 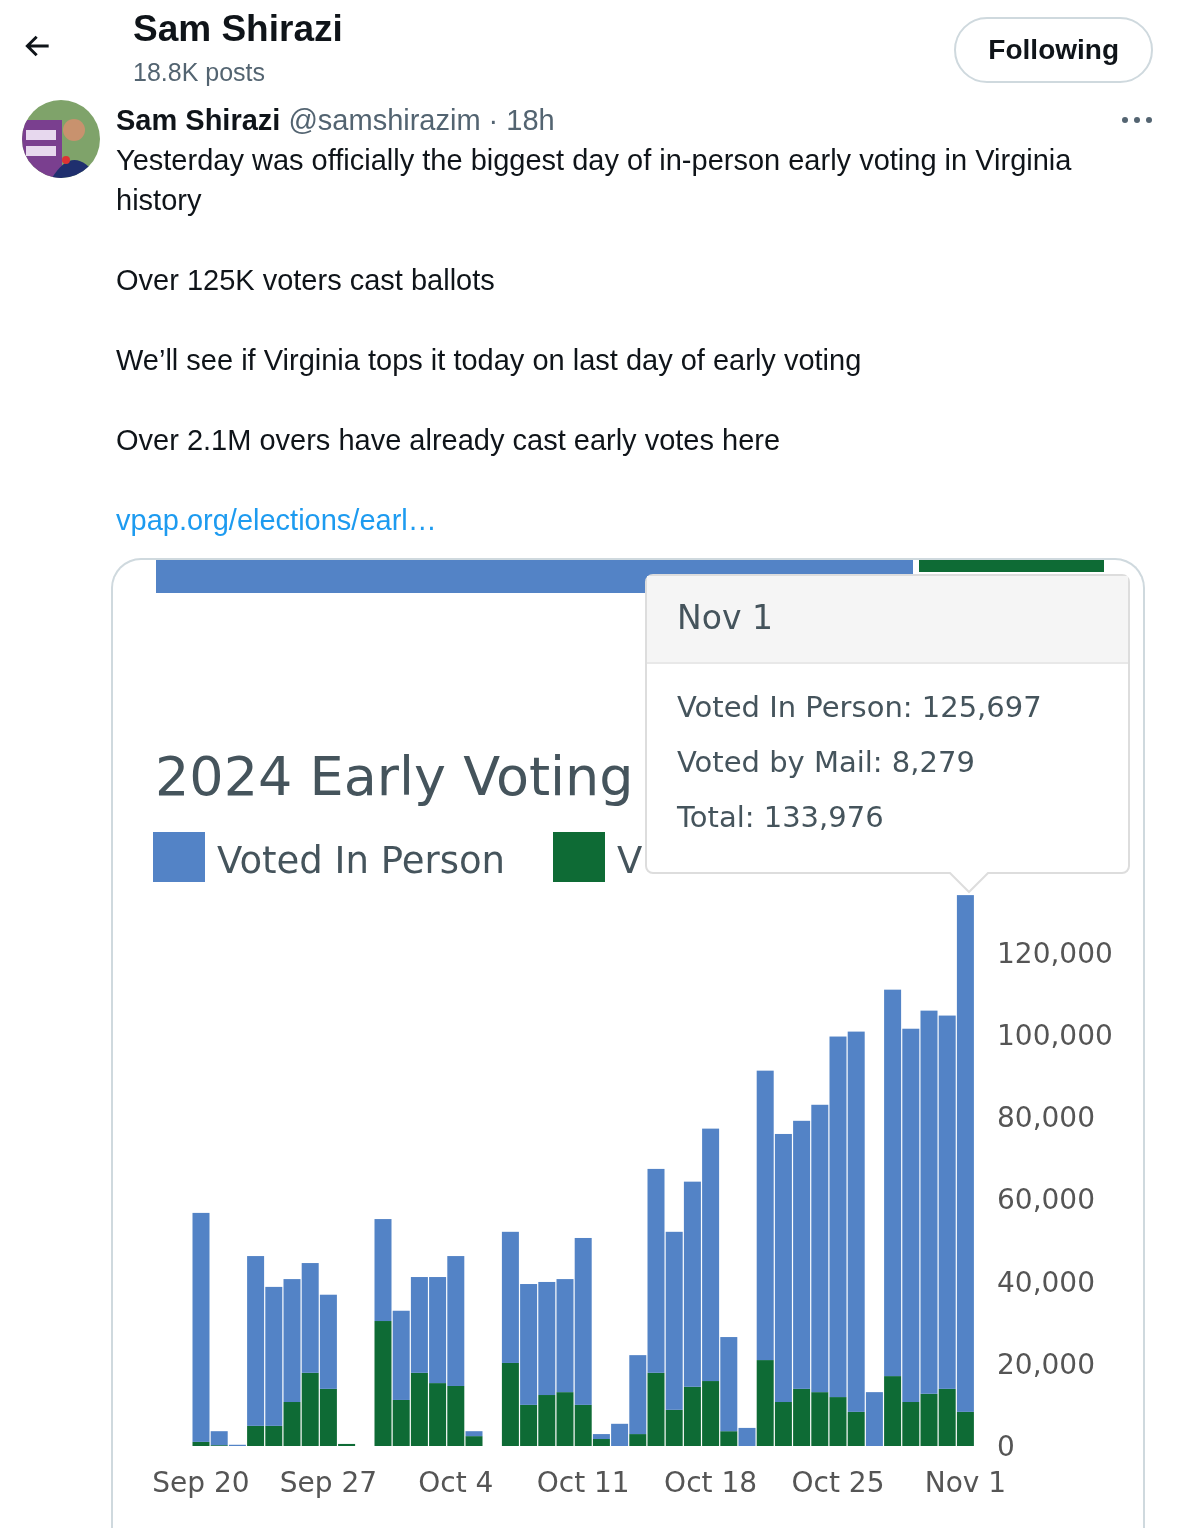 I want to click on more-options-icon, so click(x=1137, y=120).